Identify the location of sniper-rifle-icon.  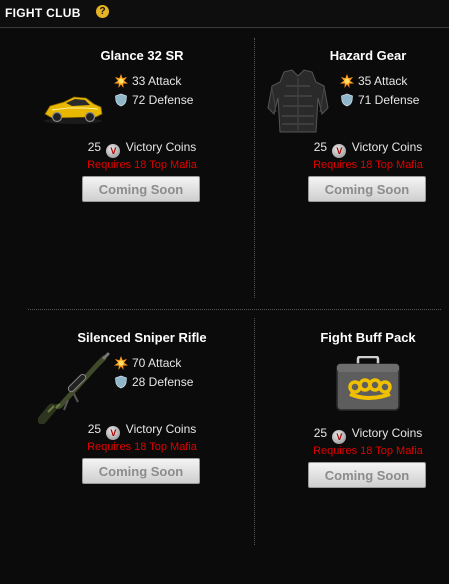
(73, 389).